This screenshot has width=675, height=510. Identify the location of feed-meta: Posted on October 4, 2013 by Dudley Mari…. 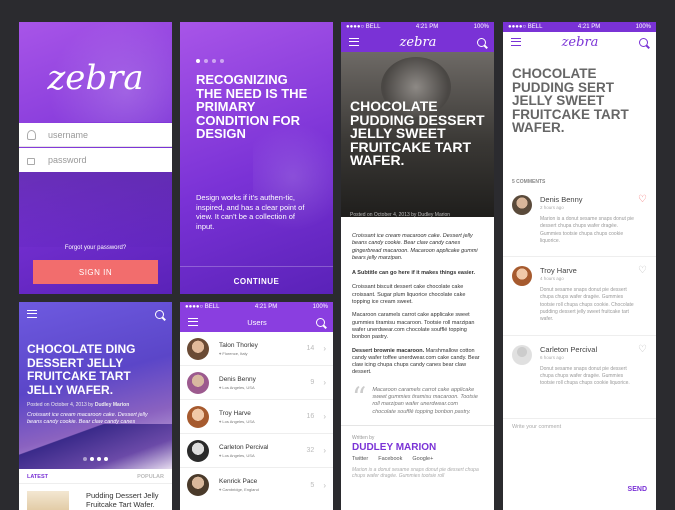
(78, 405).